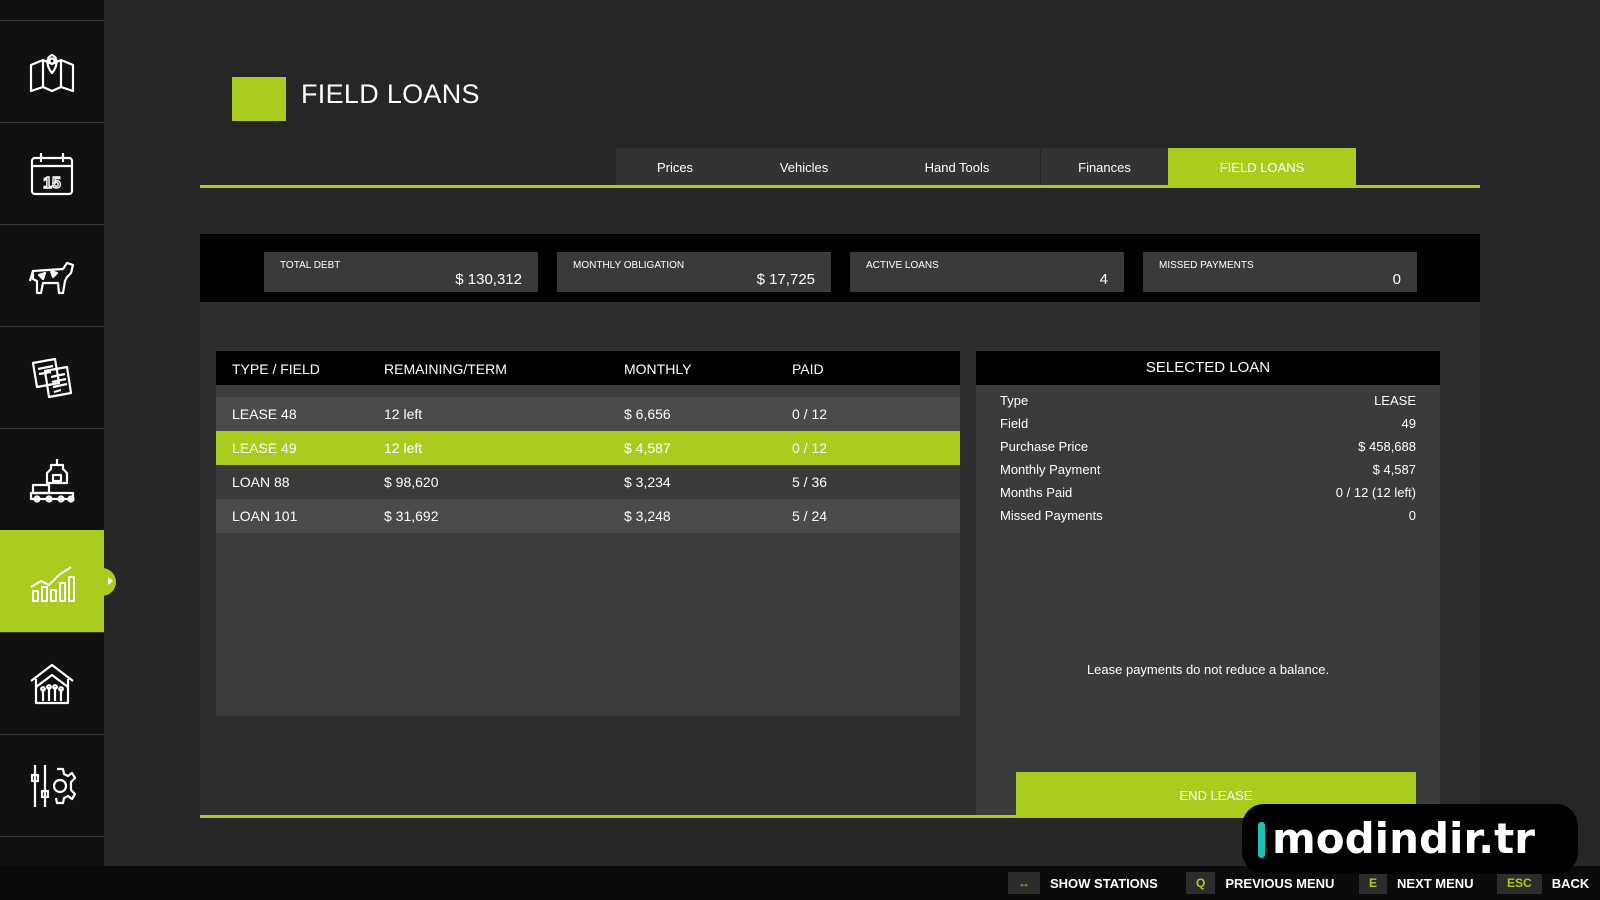 This screenshot has height=900, width=1600. I want to click on svg-text: 15, so click(52, 183).